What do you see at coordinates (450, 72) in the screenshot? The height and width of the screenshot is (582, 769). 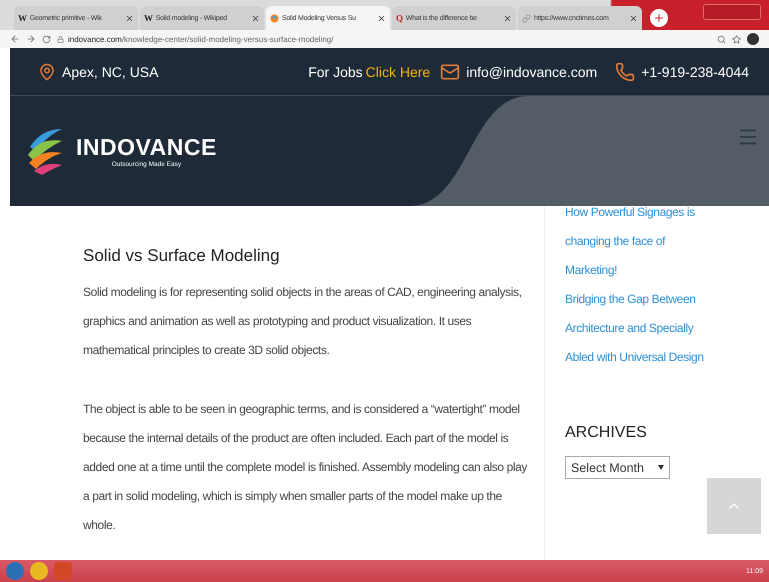 I see `mail-icon` at bounding box center [450, 72].